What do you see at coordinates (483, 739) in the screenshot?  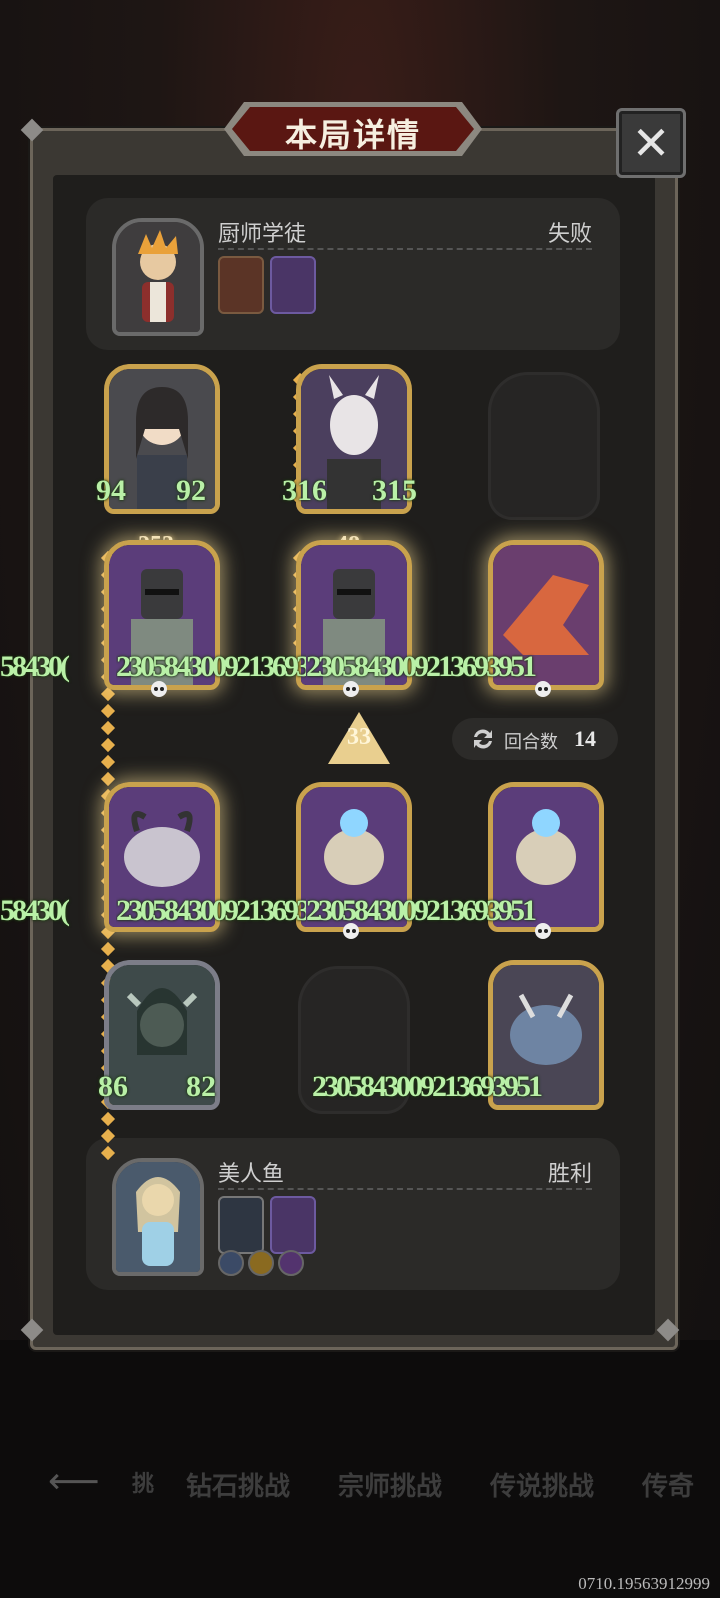 I see `refresh-icon` at bounding box center [483, 739].